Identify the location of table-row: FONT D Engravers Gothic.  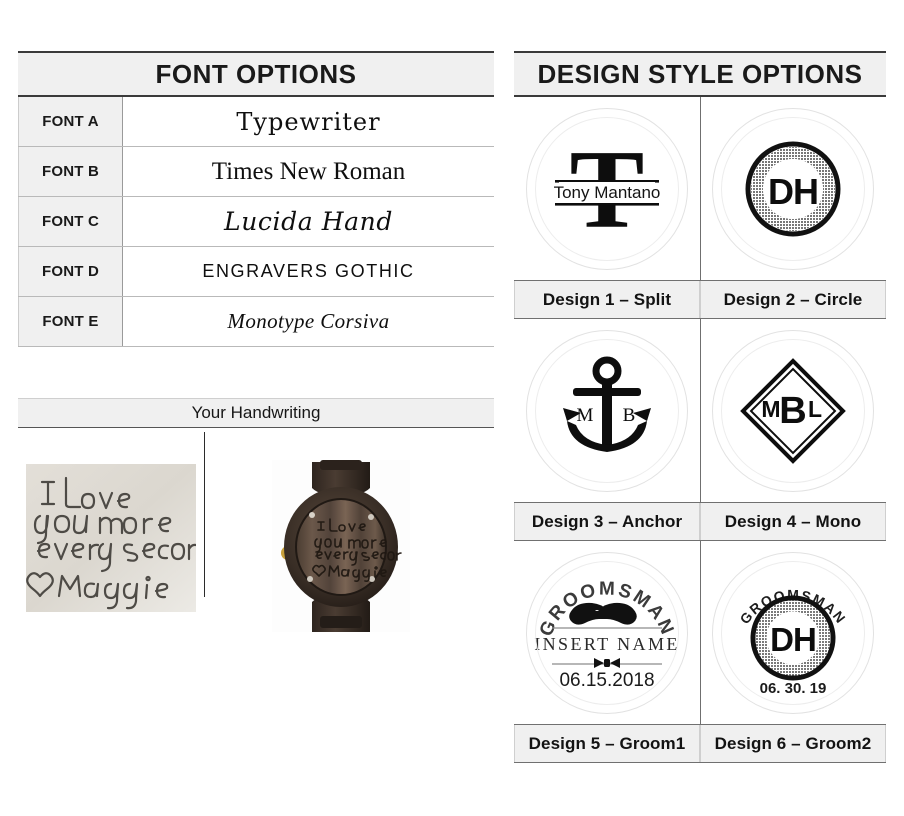
(256, 271).